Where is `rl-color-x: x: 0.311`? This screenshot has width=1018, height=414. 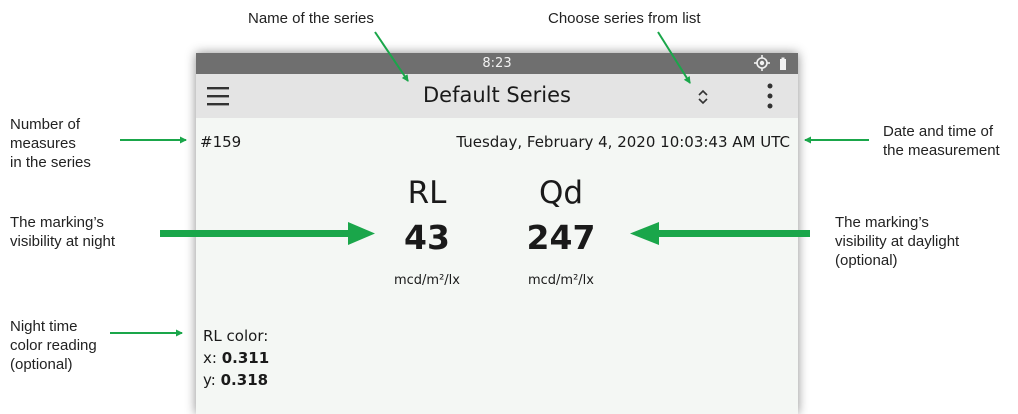 rl-color-x: x: 0.311 is located at coordinates (236, 358).